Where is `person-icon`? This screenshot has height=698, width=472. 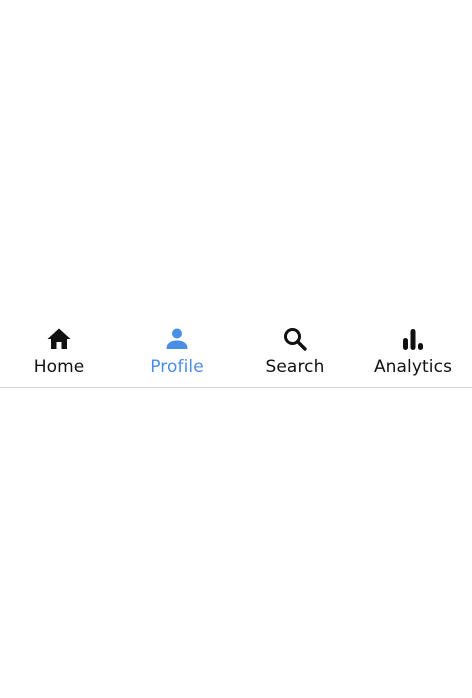
person-icon is located at coordinates (177, 339).